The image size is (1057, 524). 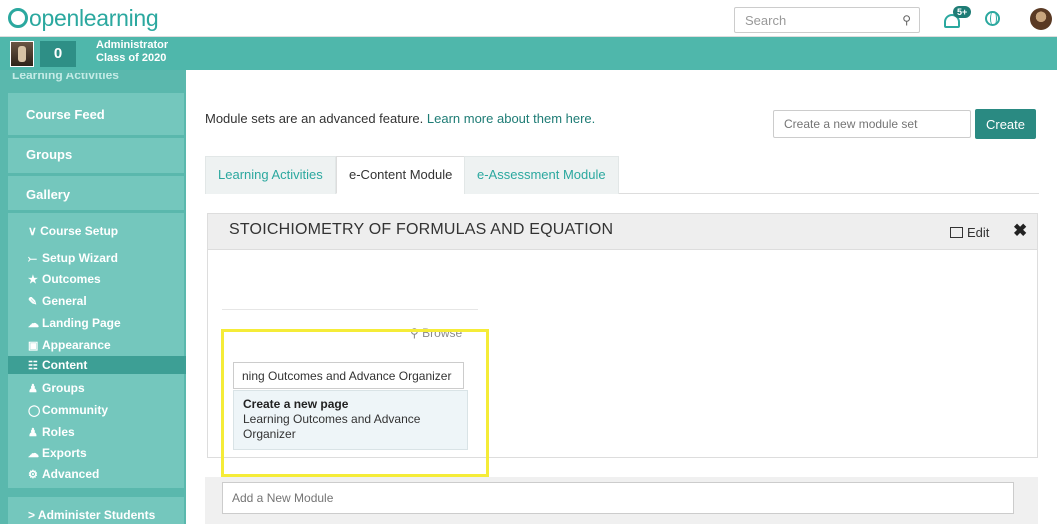 I want to click on edit-module-button: Edit, so click(x=969, y=232).